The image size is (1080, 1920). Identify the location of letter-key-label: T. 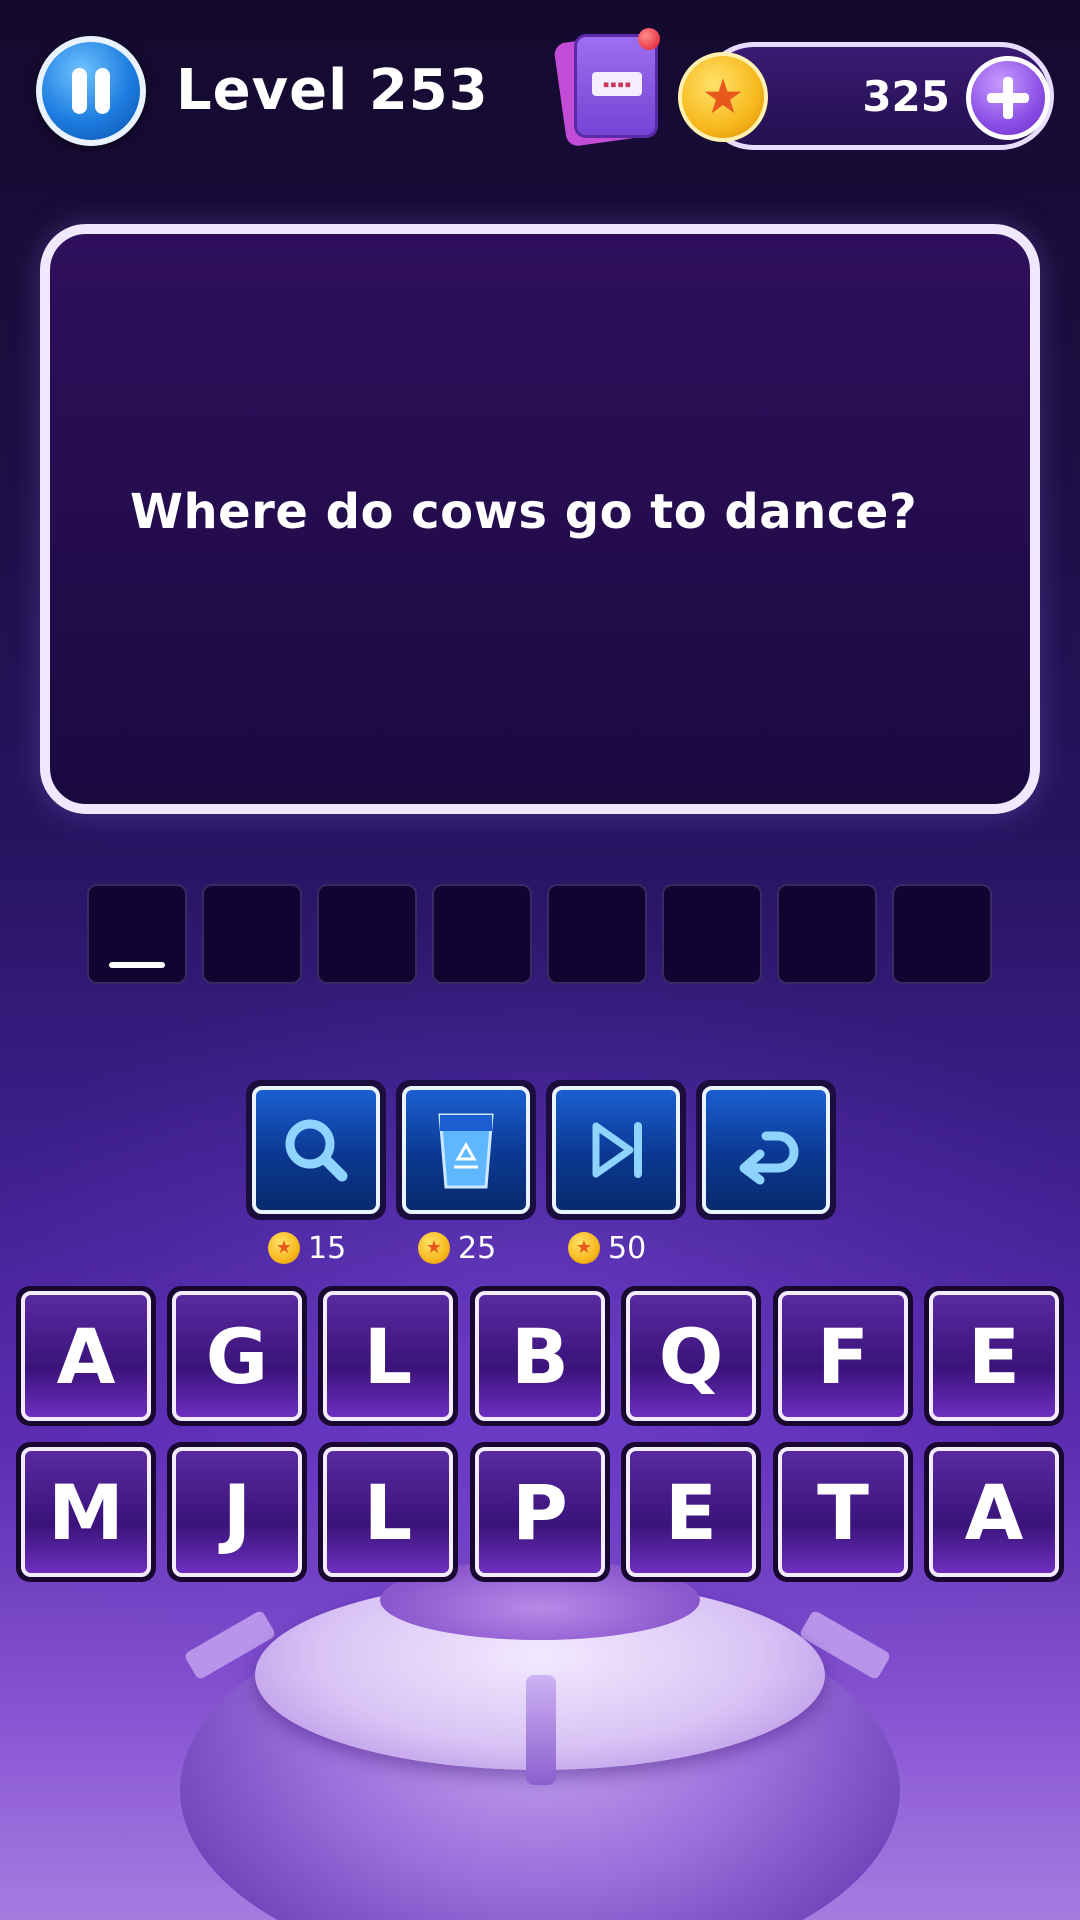
(843, 1512).